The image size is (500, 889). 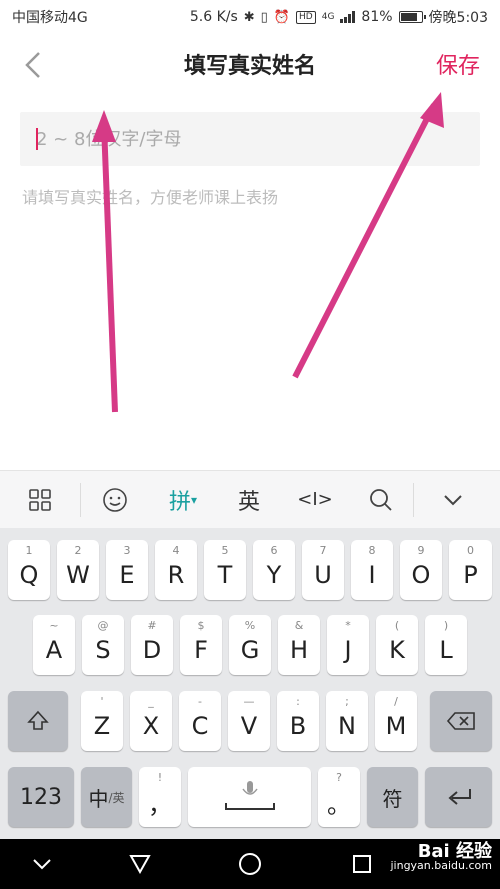 What do you see at coordinates (127, 570) in the screenshot?
I see `key-e: 3E` at bounding box center [127, 570].